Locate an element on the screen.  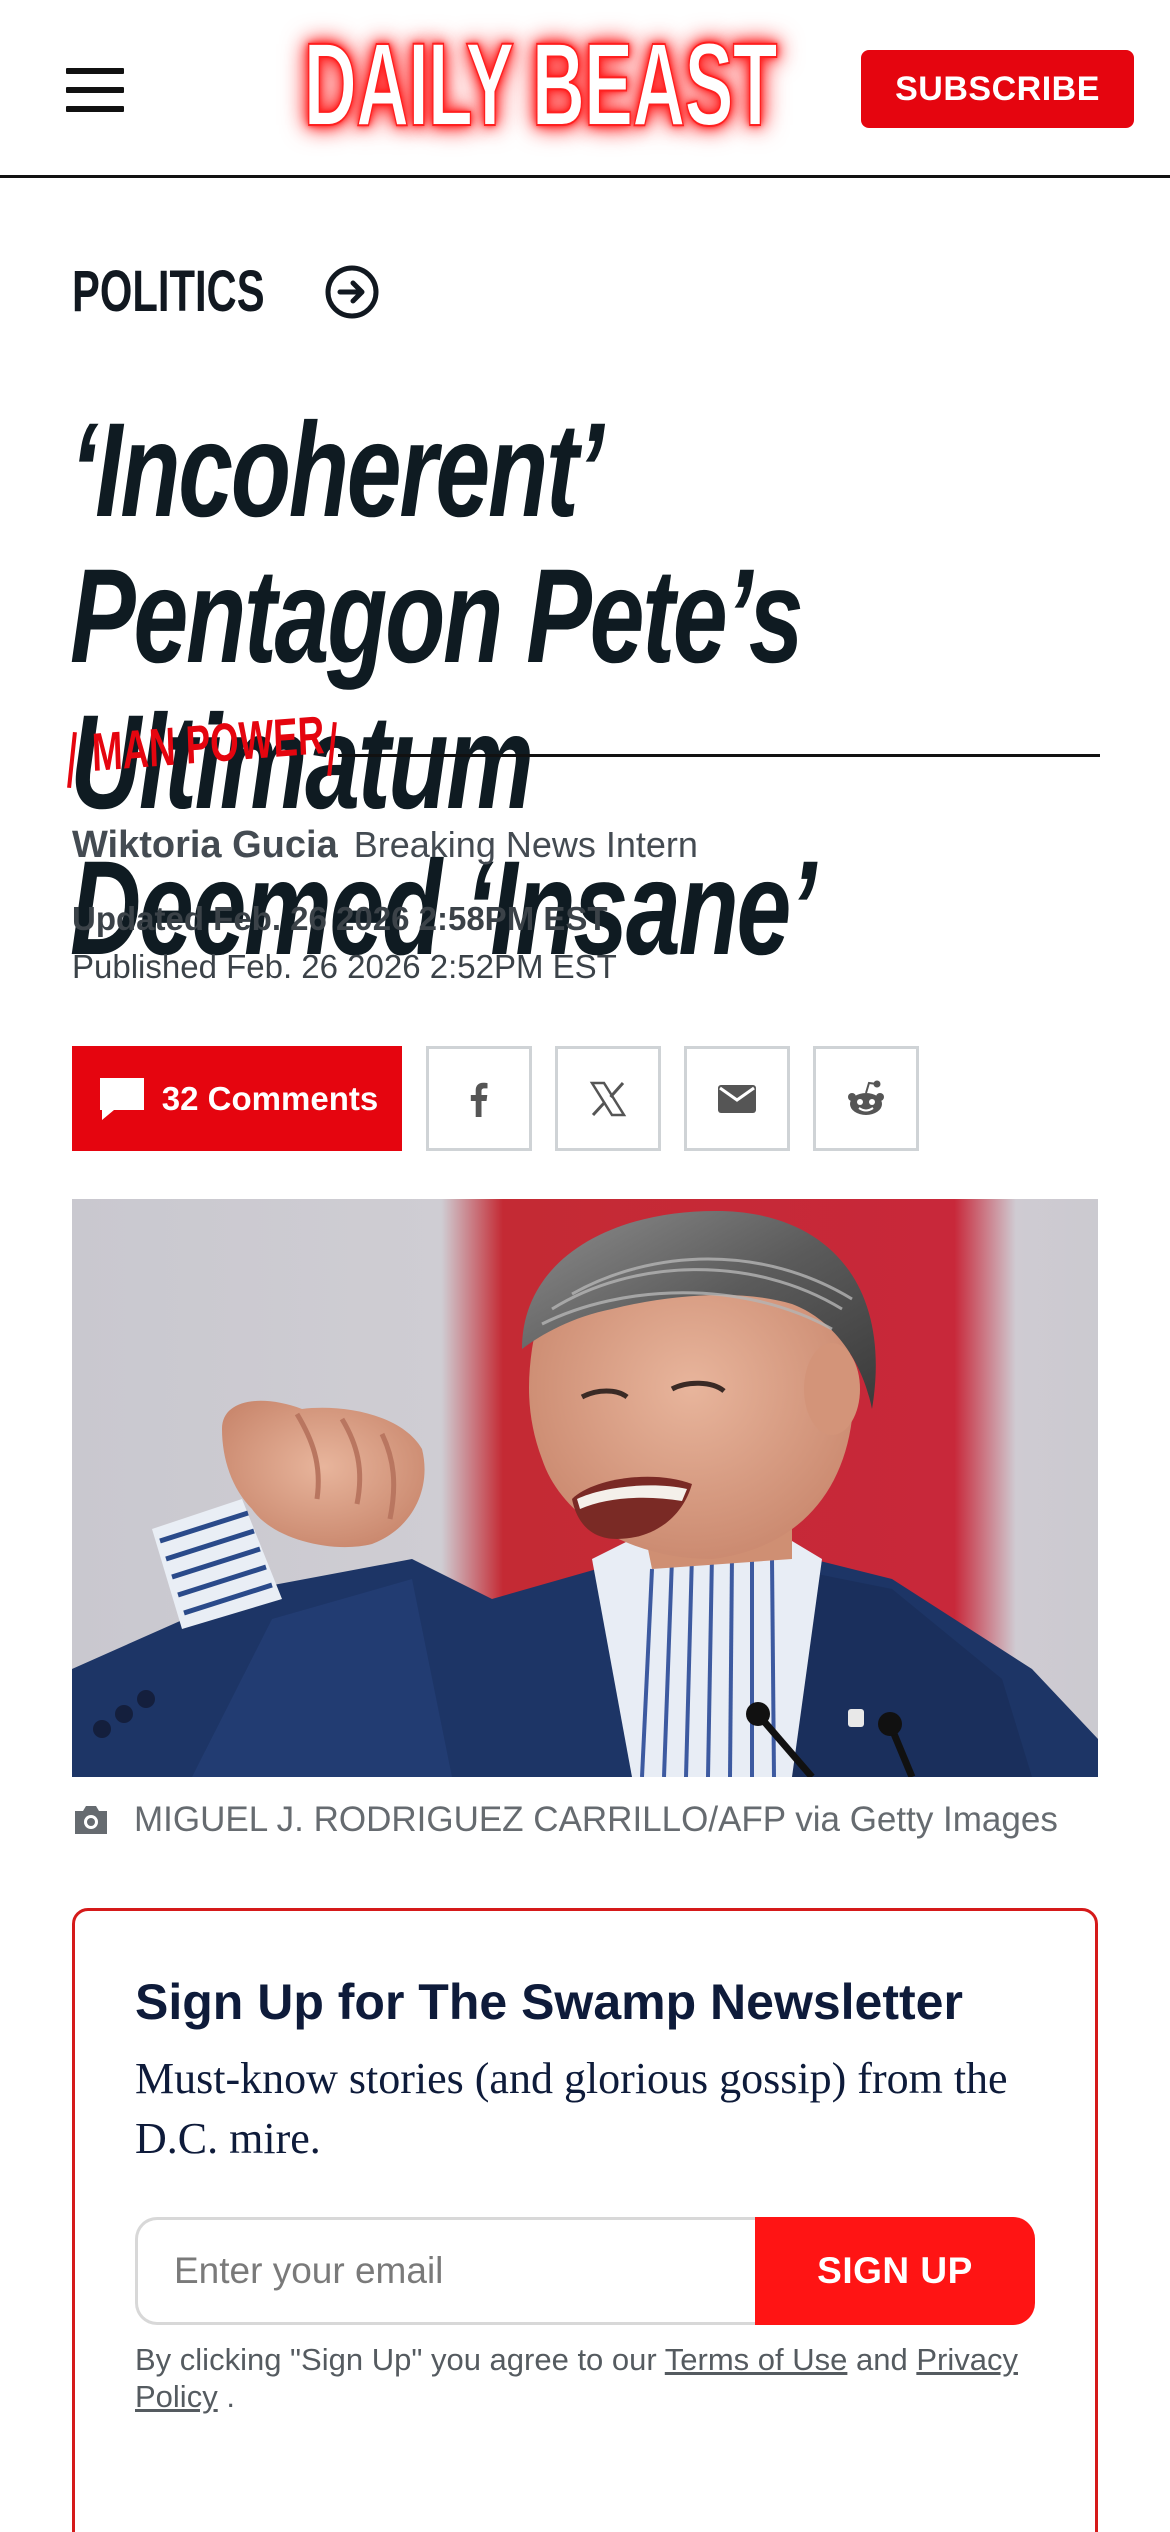
author-name: Wiktoria Gucia is located at coordinates (205, 845).